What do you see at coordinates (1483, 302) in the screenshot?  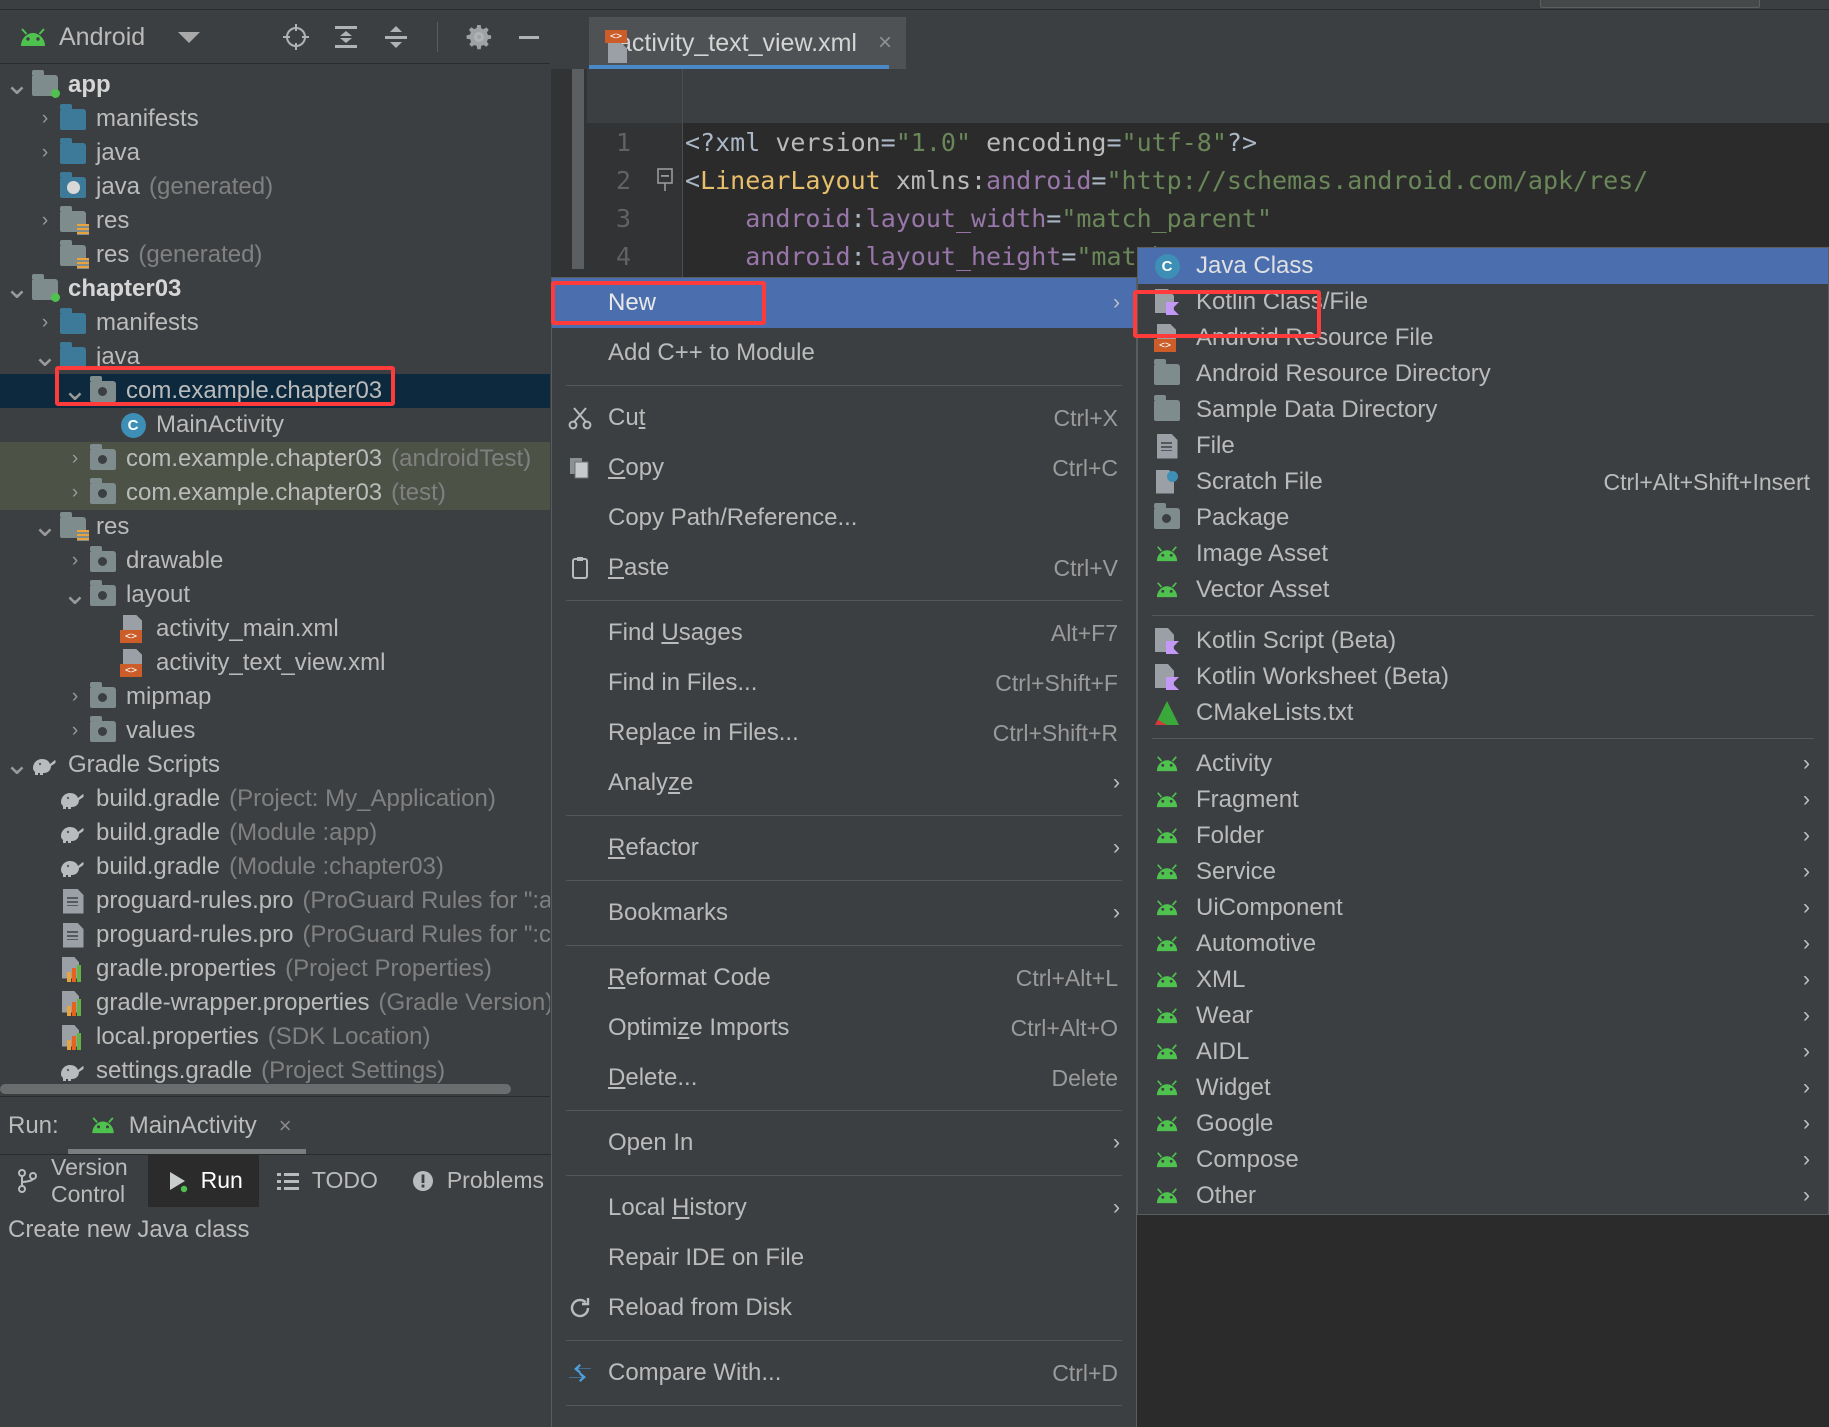 I see `submenu-item-kotlin-class-file: Kotlin Class/File` at bounding box center [1483, 302].